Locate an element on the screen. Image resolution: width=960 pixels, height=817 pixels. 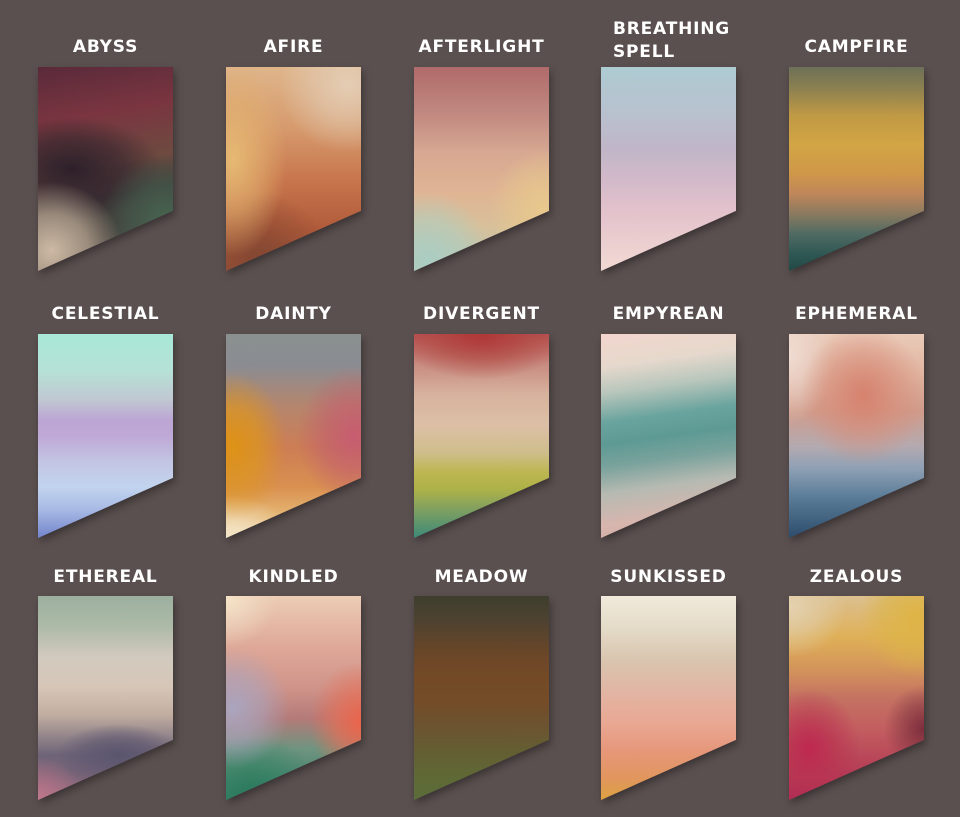
swatch-label: EMPYREAN is located at coordinates (668, 314).